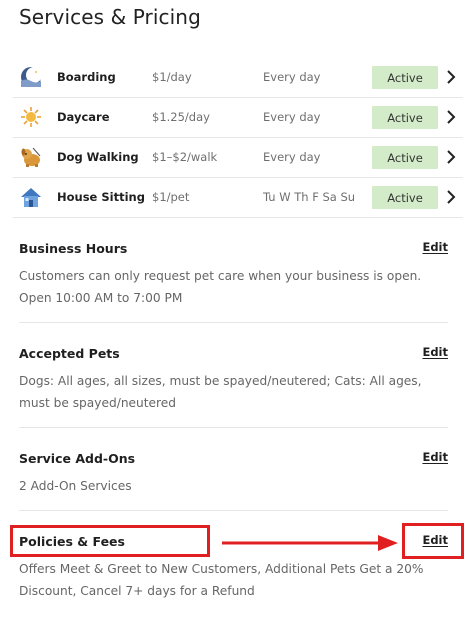  I want to click on description-line: must be spayed/neutered, so click(98, 403).